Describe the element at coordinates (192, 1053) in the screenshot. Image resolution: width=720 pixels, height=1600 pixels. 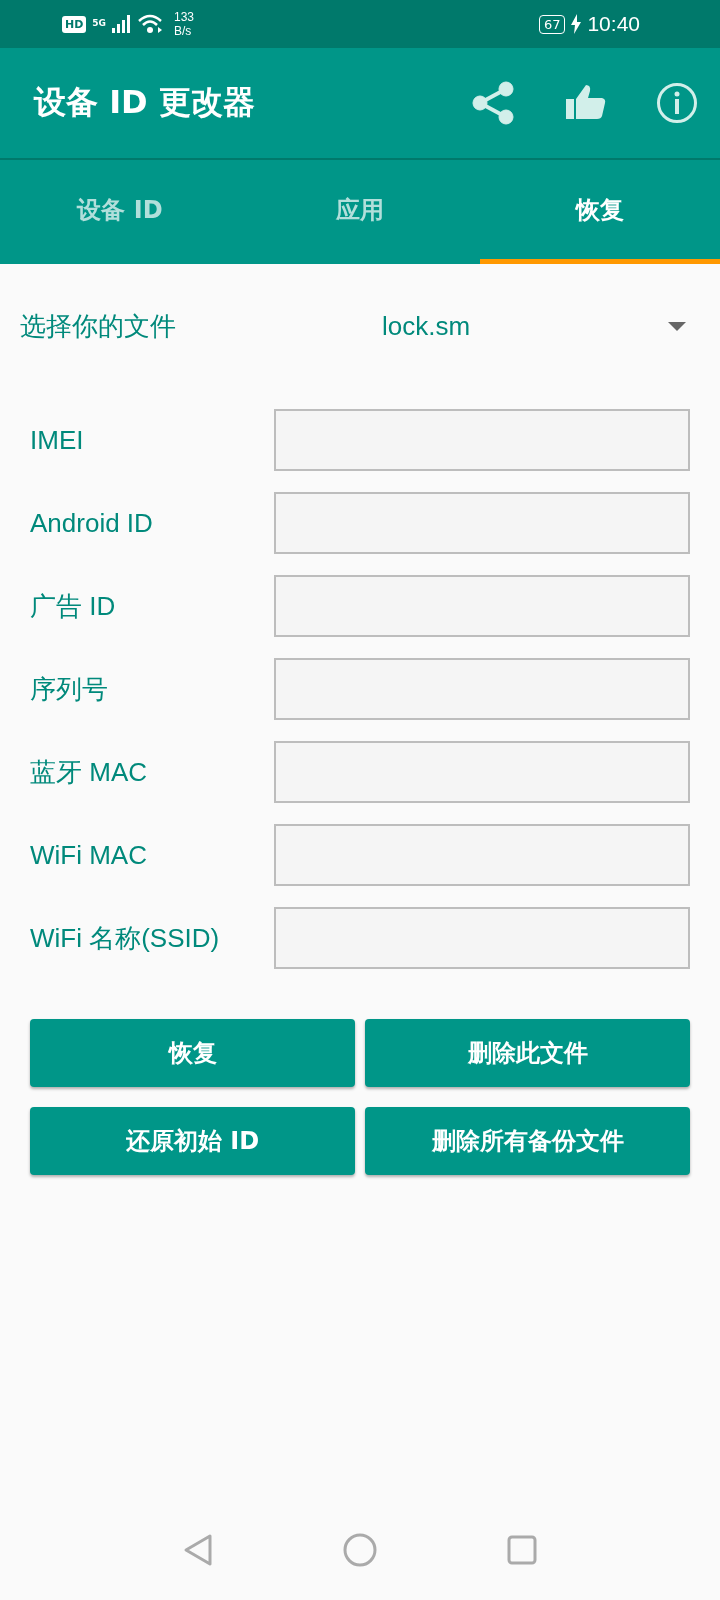
I see `action-button: 恢复` at that location.